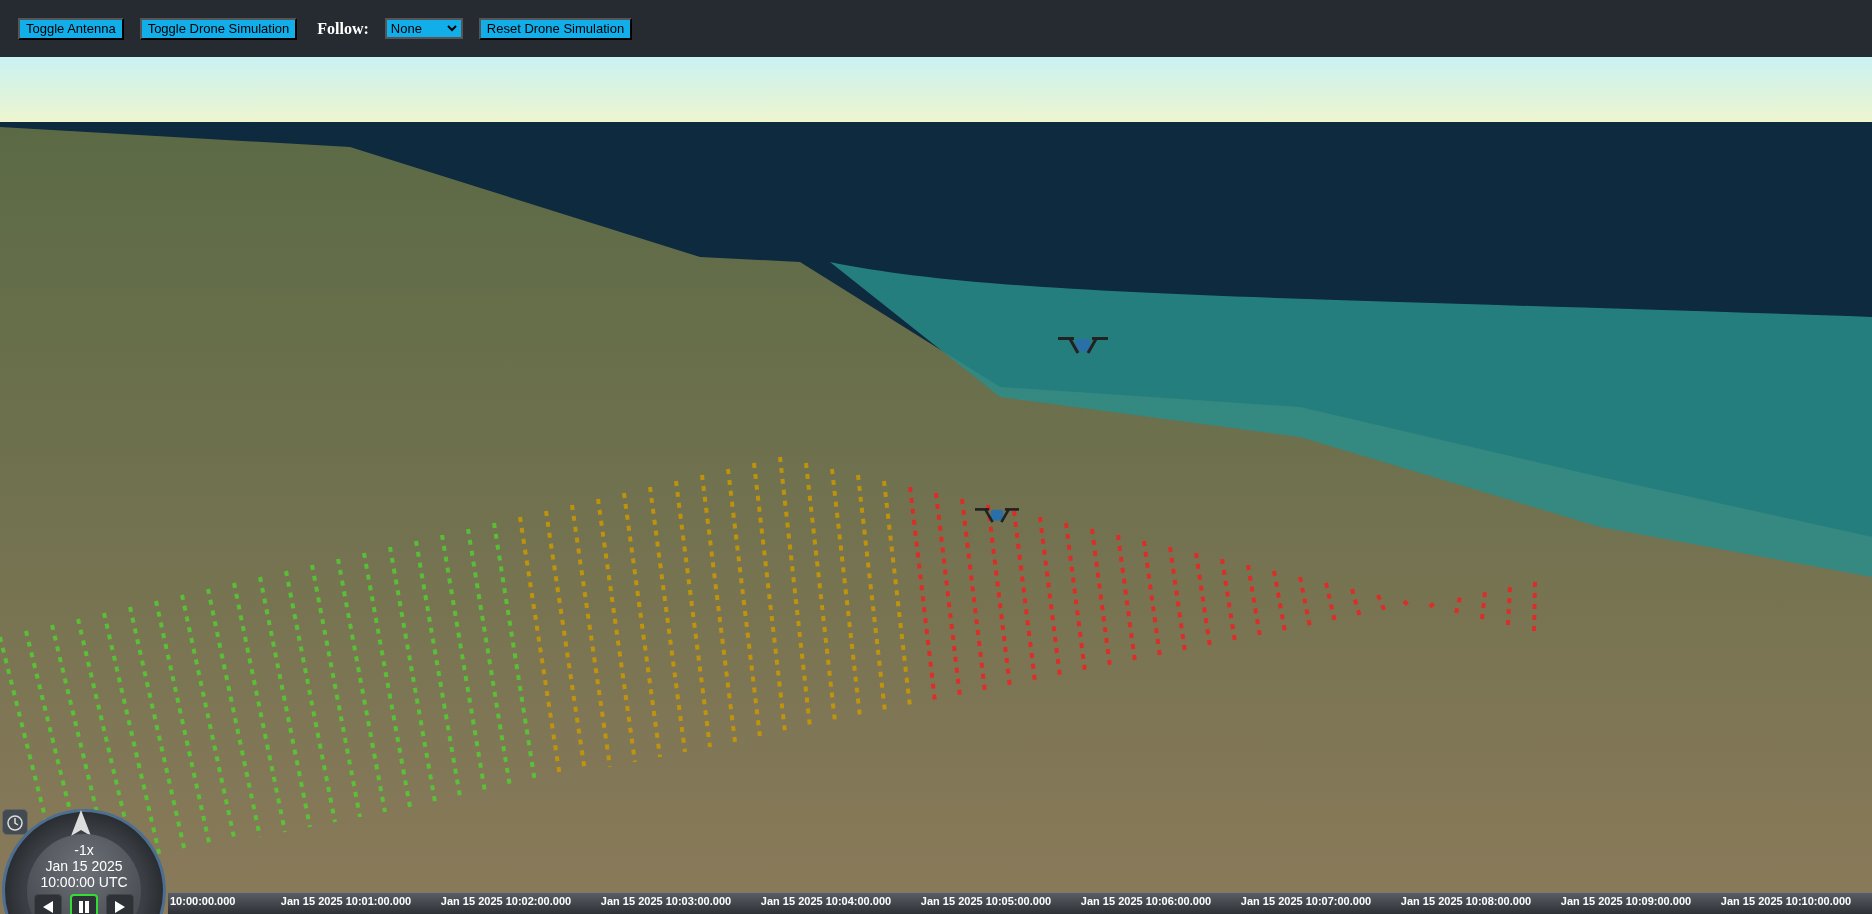 This screenshot has height=914, width=1872. What do you see at coordinates (666, 901) in the screenshot?
I see `timeline-label: Jan 15 2025 10:03:00.000` at bounding box center [666, 901].